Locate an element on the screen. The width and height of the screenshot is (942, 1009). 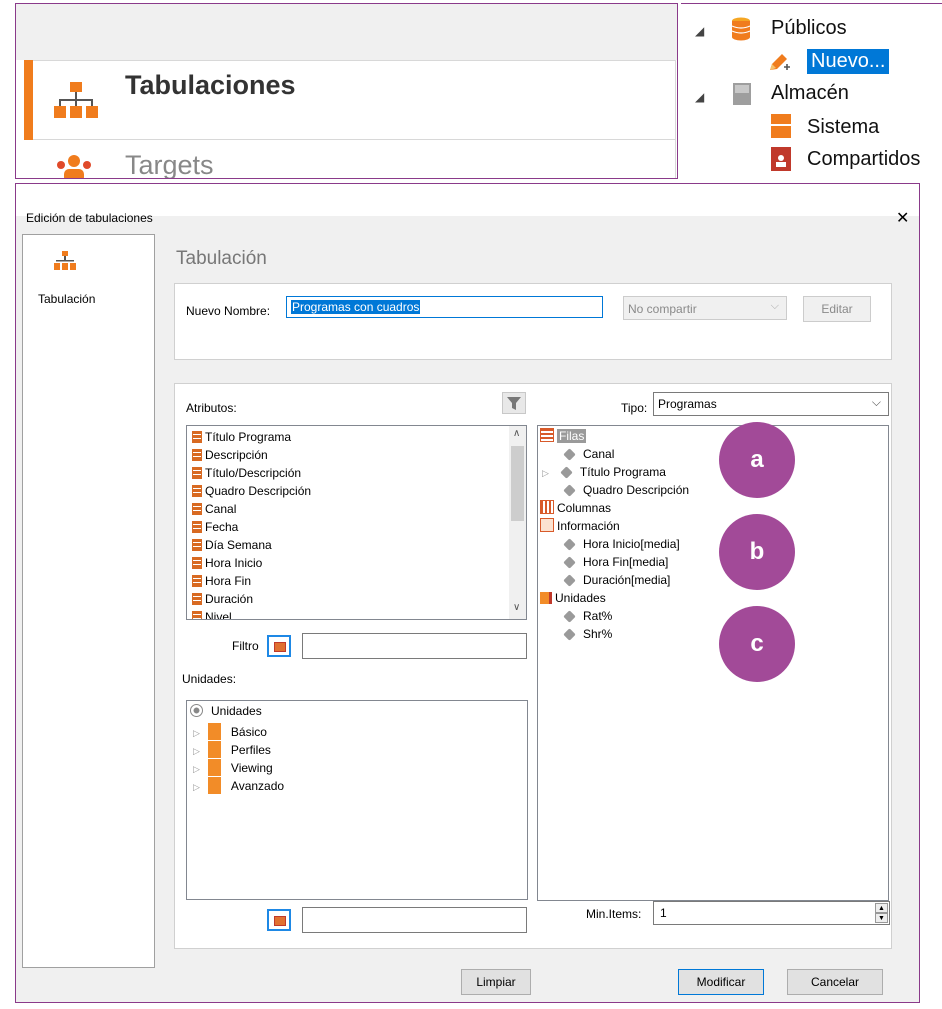
active-indicator is located at coordinates (28, 100).